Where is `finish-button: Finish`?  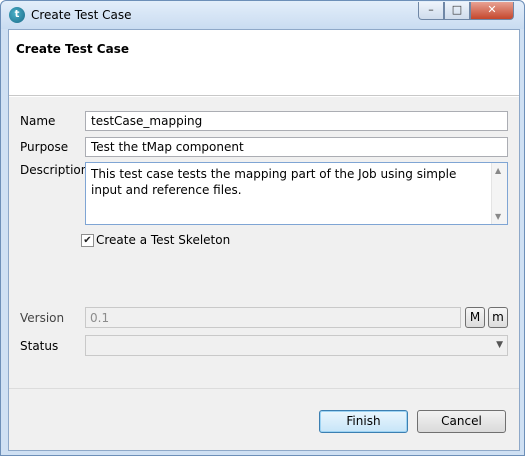
finish-button: Finish is located at coordinates (363, 421).